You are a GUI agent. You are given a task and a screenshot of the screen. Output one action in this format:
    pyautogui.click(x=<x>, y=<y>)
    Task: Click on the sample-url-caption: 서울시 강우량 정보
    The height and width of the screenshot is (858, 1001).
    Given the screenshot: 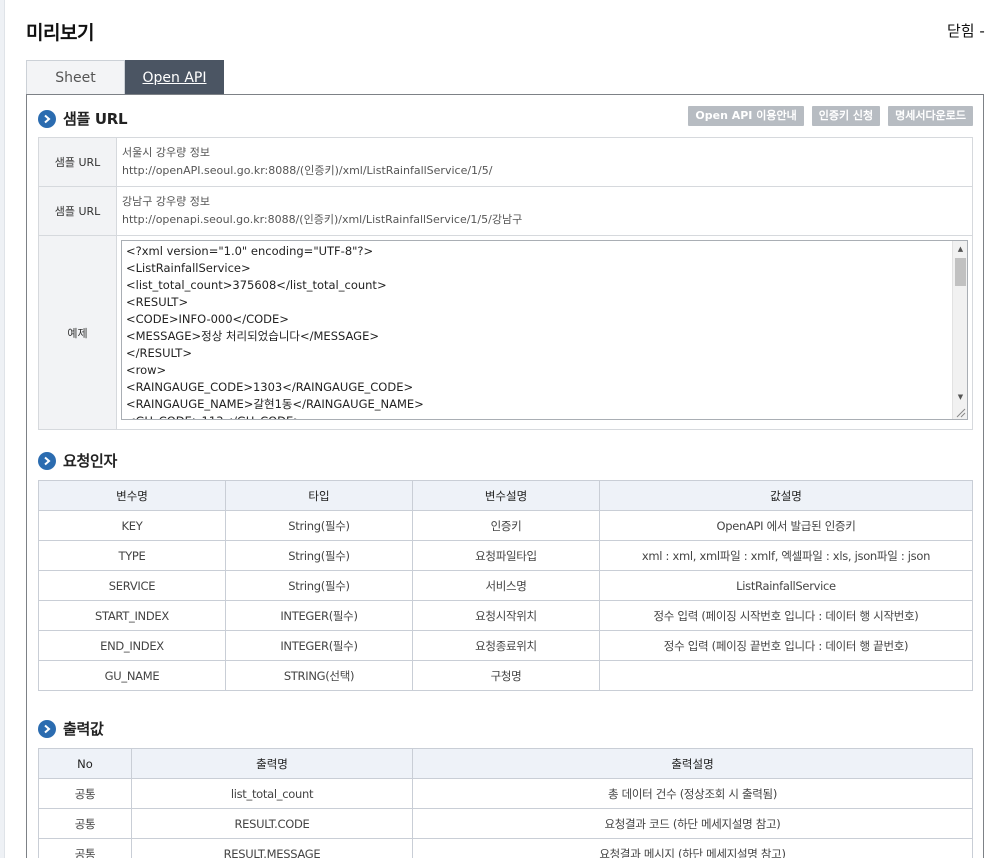 What is the action you would take?
    pyautogui.click(x=166, y=152)
    